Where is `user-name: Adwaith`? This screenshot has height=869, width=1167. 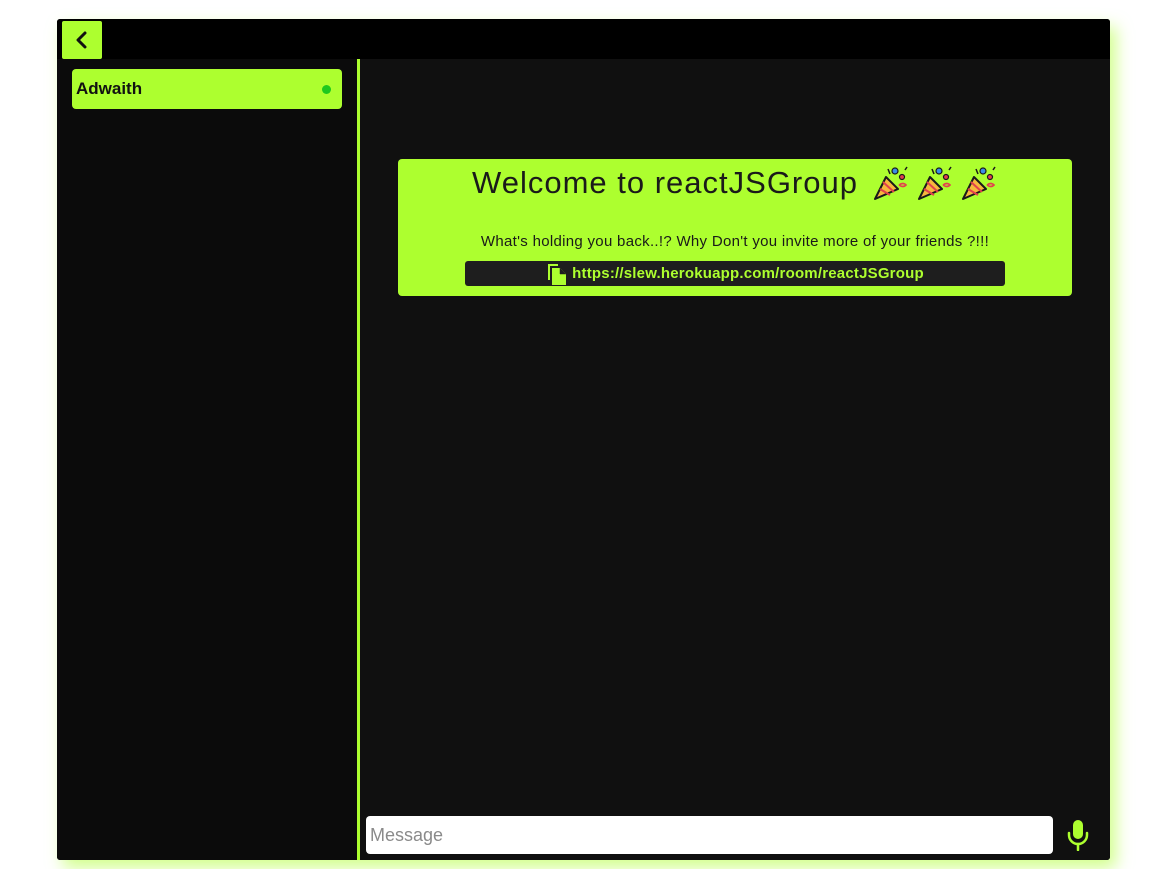
user-name: Adwaith is located at coordinates (109, 88).